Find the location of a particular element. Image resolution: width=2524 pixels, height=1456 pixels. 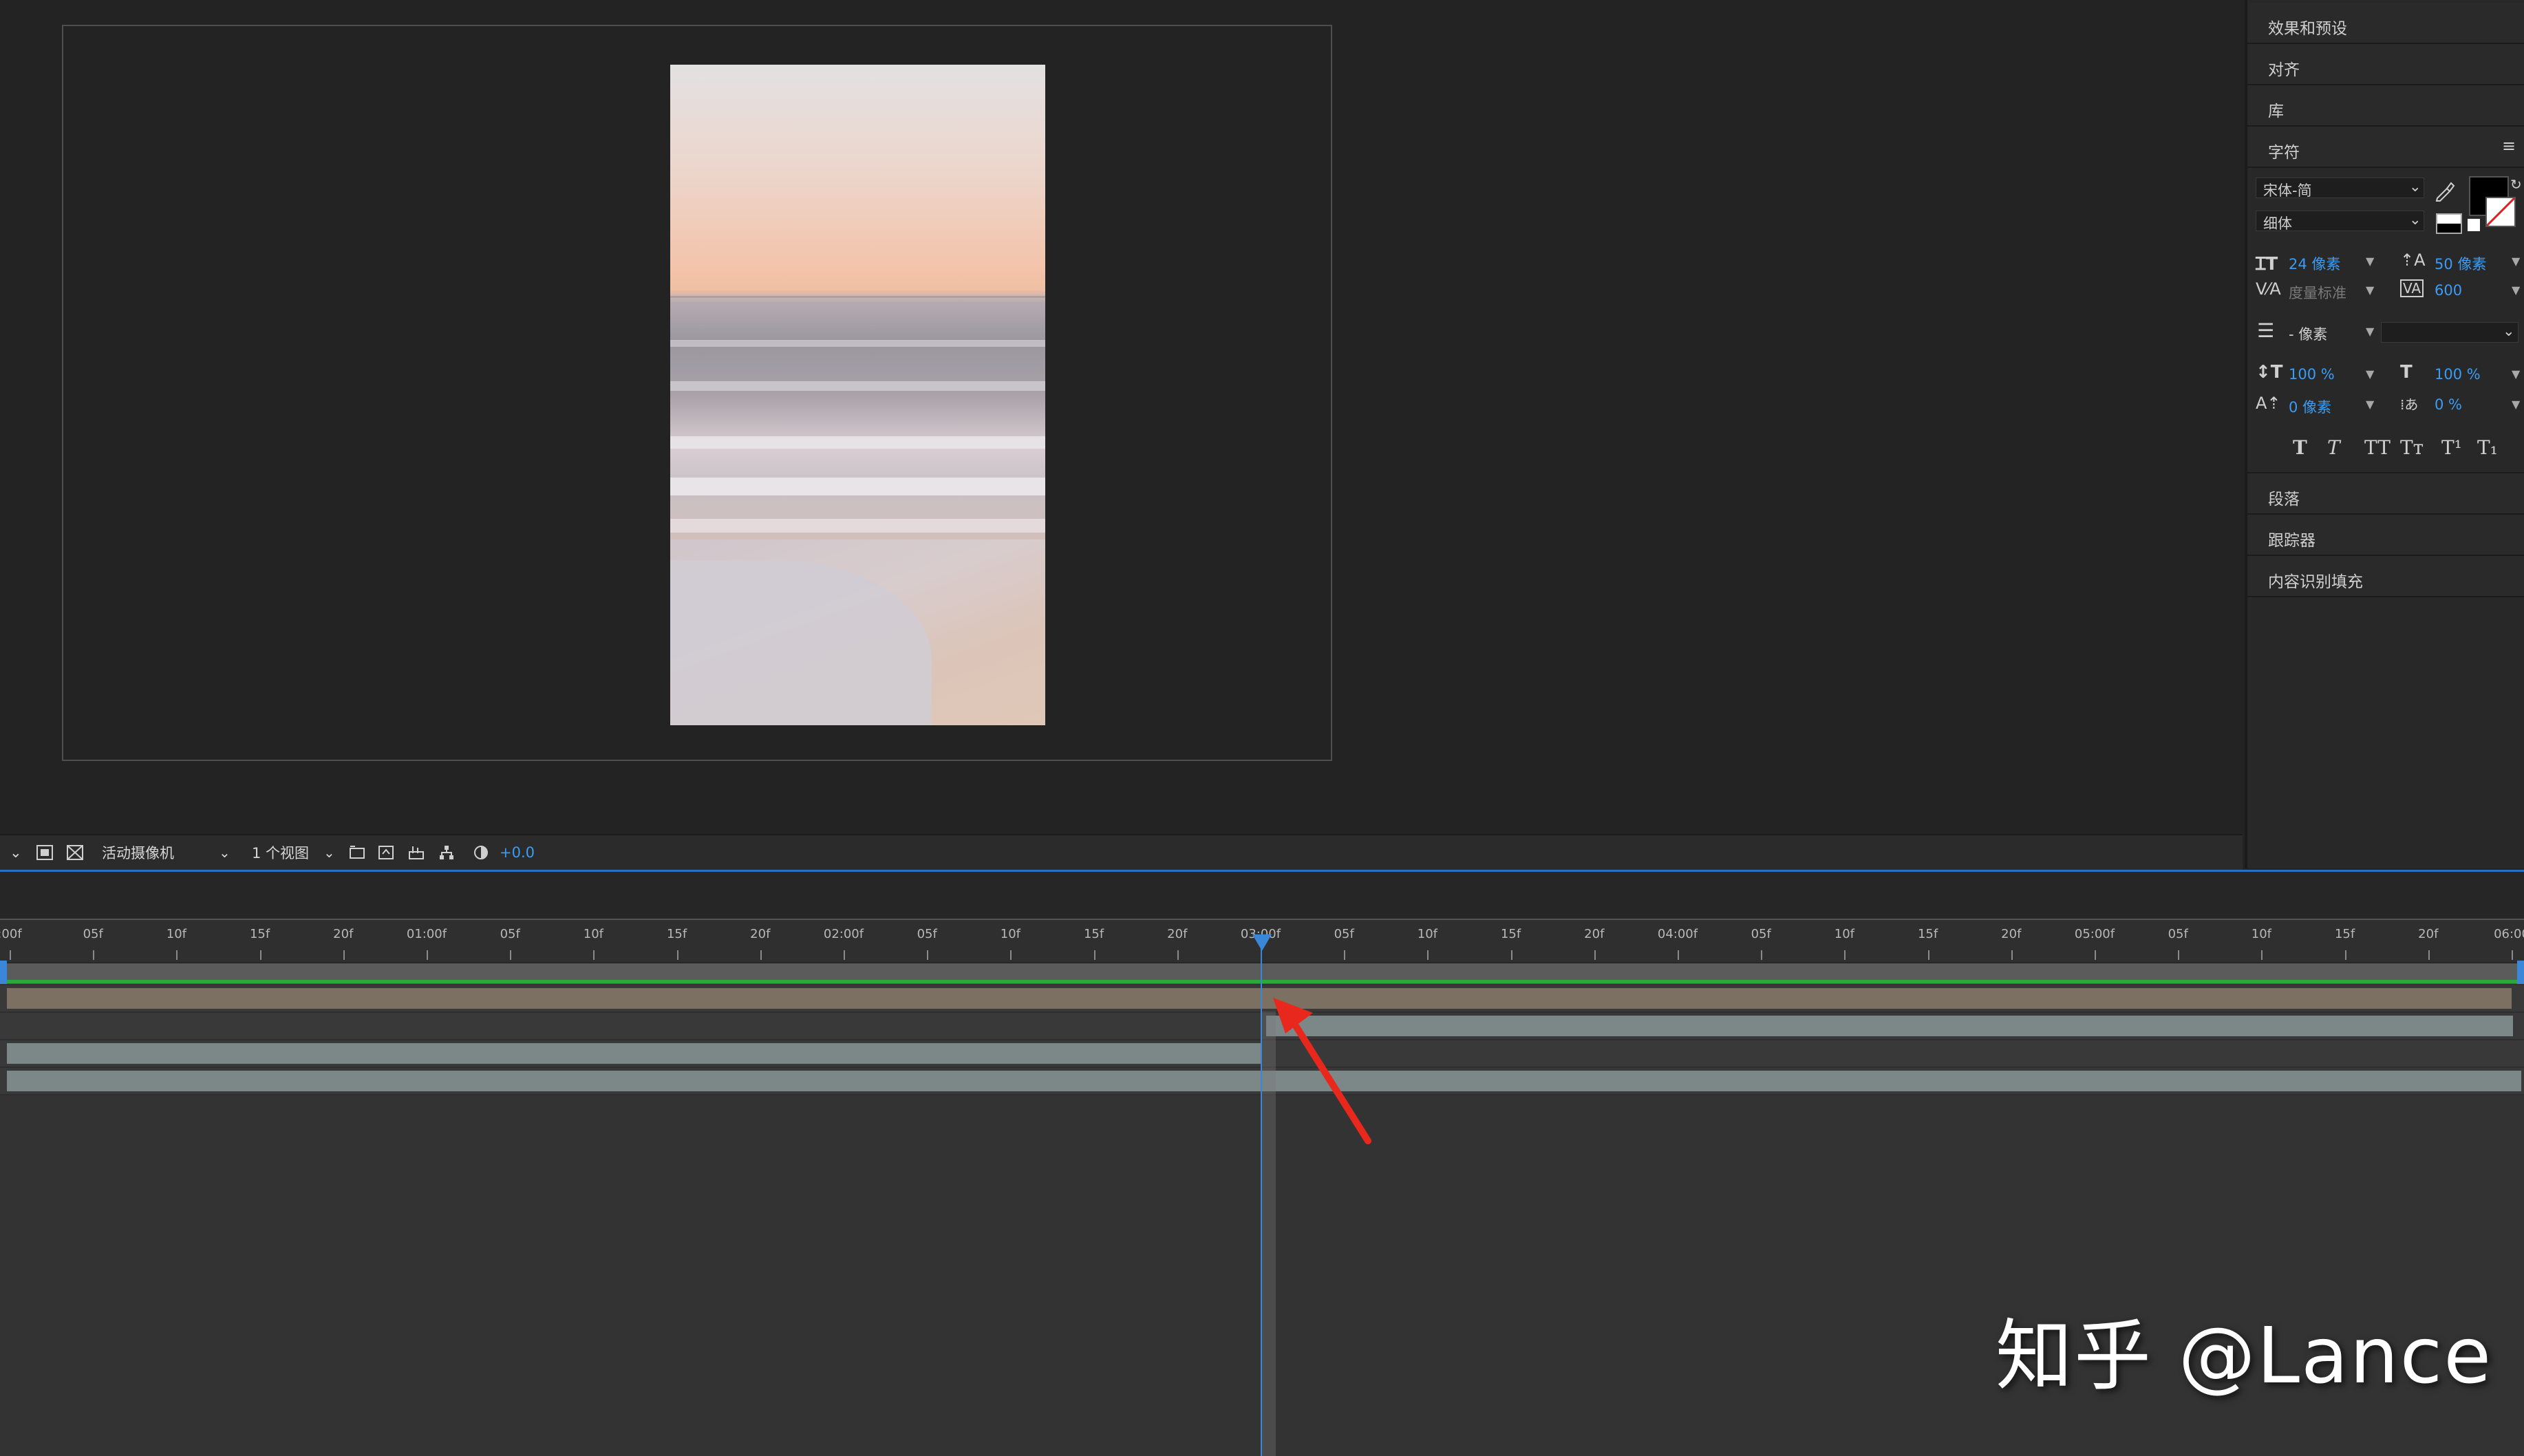

horizontal-scale-value: 100 % is located at coordinates (2458, 374).